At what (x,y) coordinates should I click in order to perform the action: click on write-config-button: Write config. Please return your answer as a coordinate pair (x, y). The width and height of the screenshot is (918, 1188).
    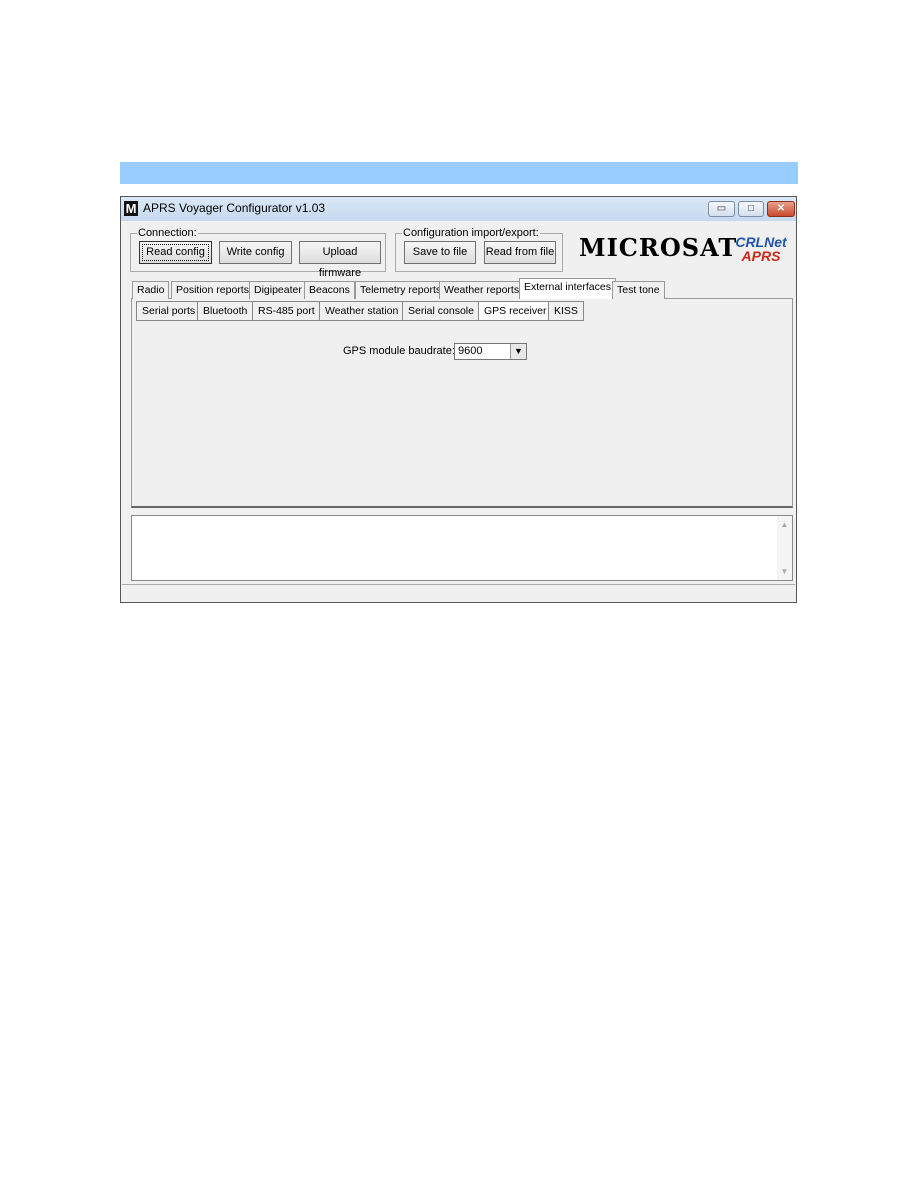
    Looking at the image, I should click on (255, 252).